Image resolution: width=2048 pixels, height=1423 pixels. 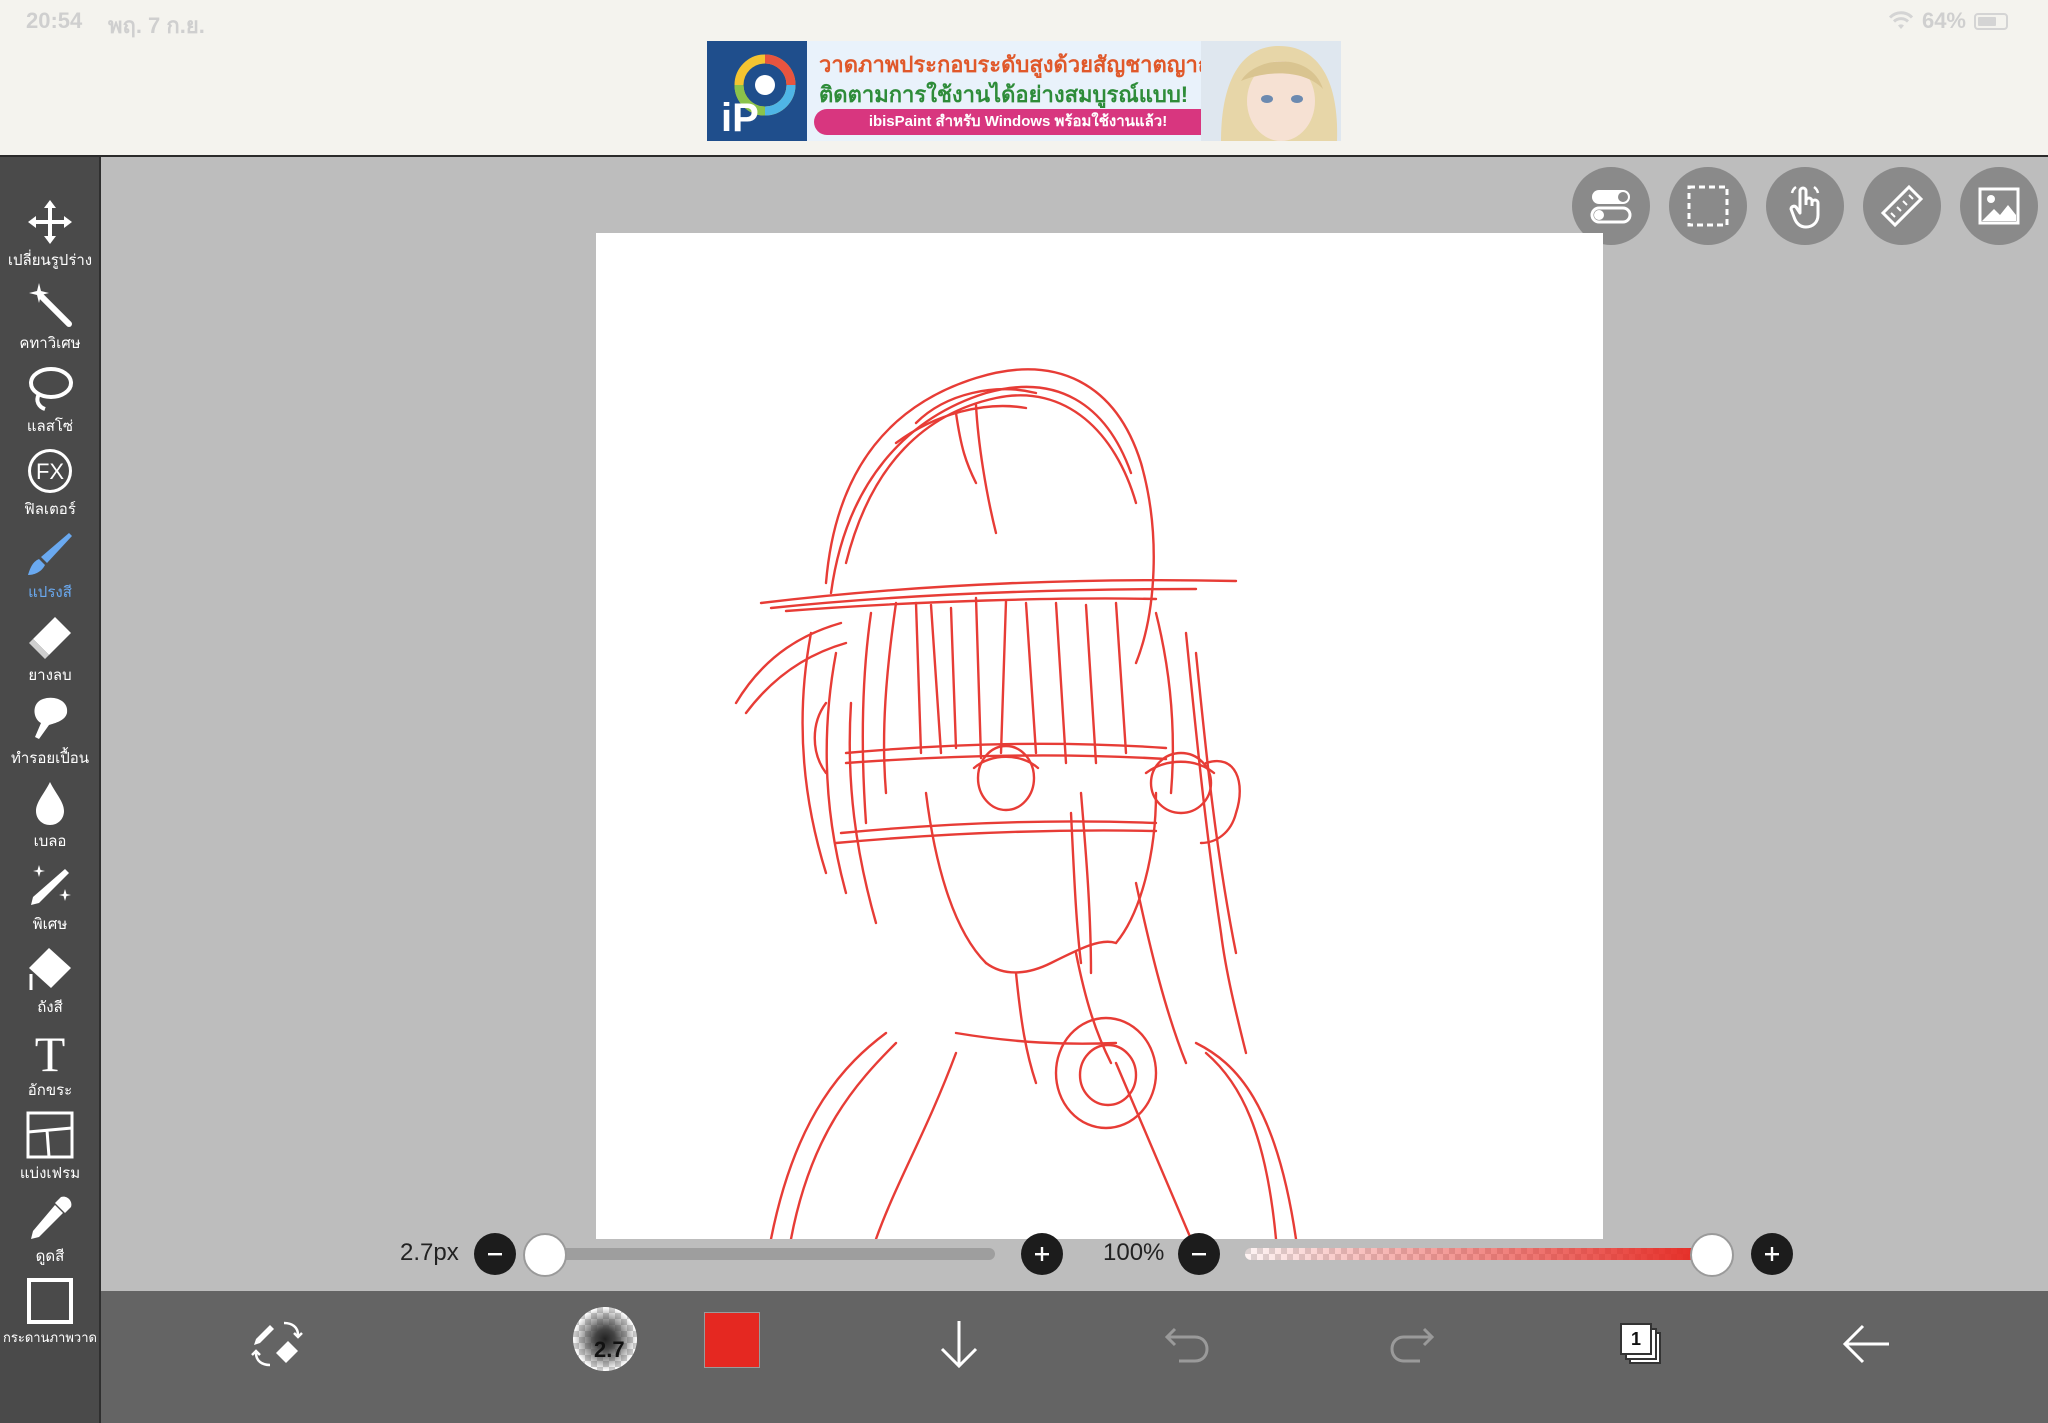 I want to click on text-icon: T, so click(x=50, y=1052).